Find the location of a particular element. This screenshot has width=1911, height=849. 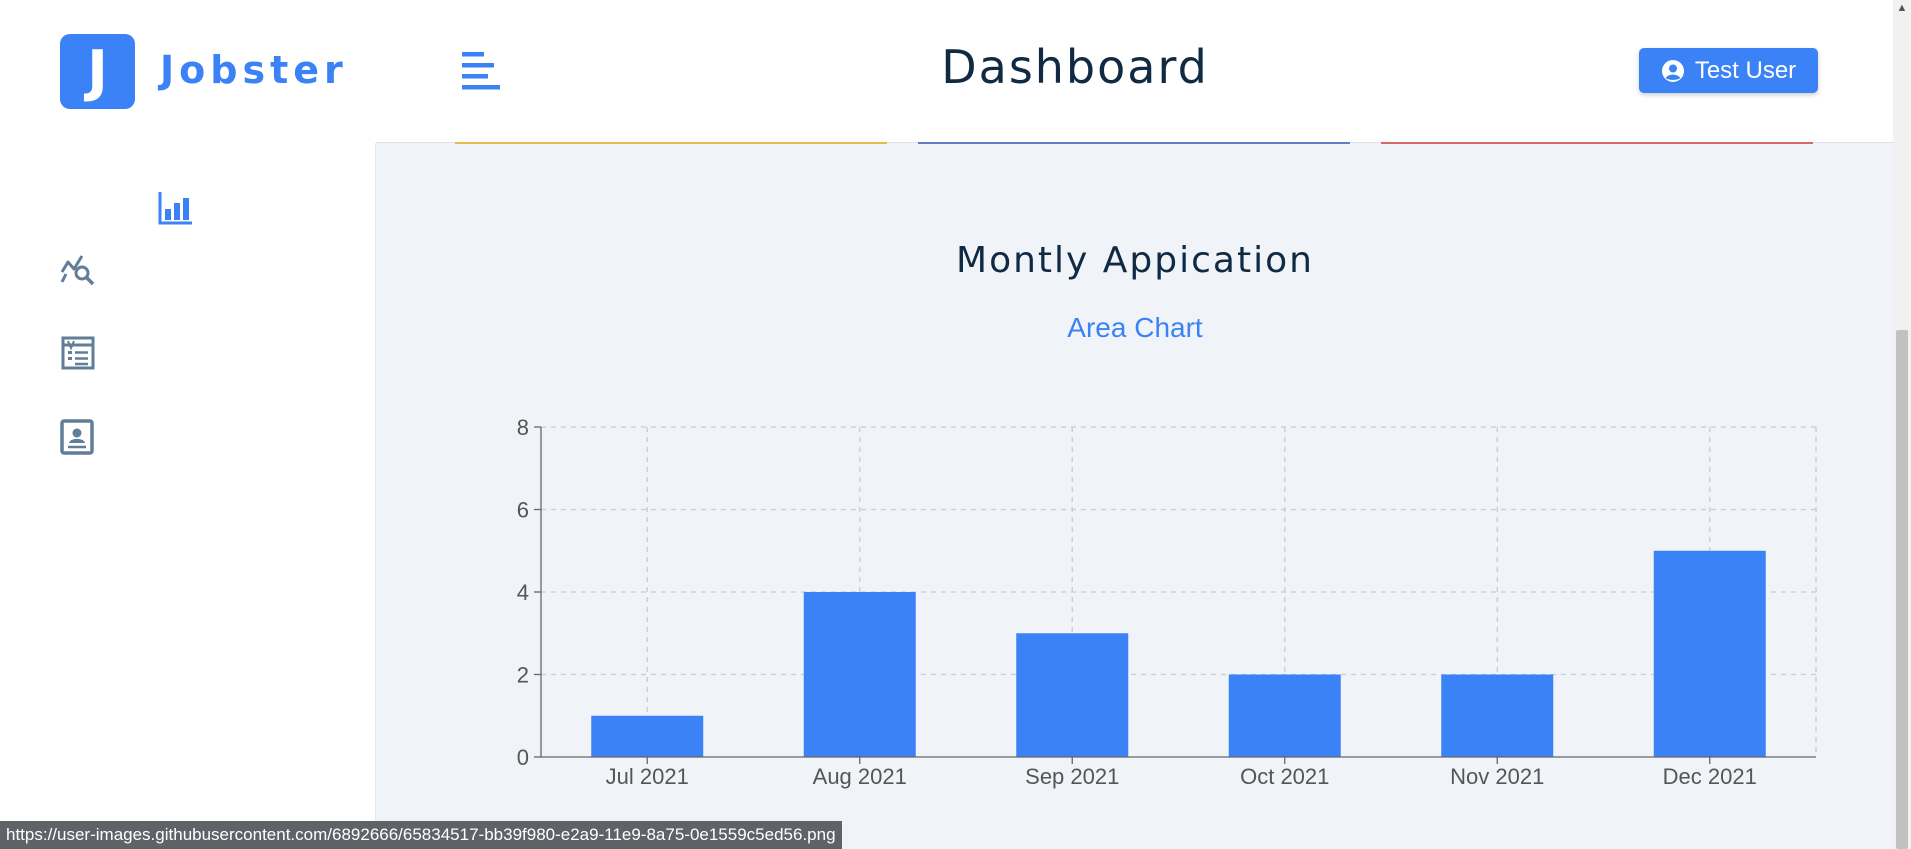

y-tick-label-0: 0 is located at coordinates (523, 757).